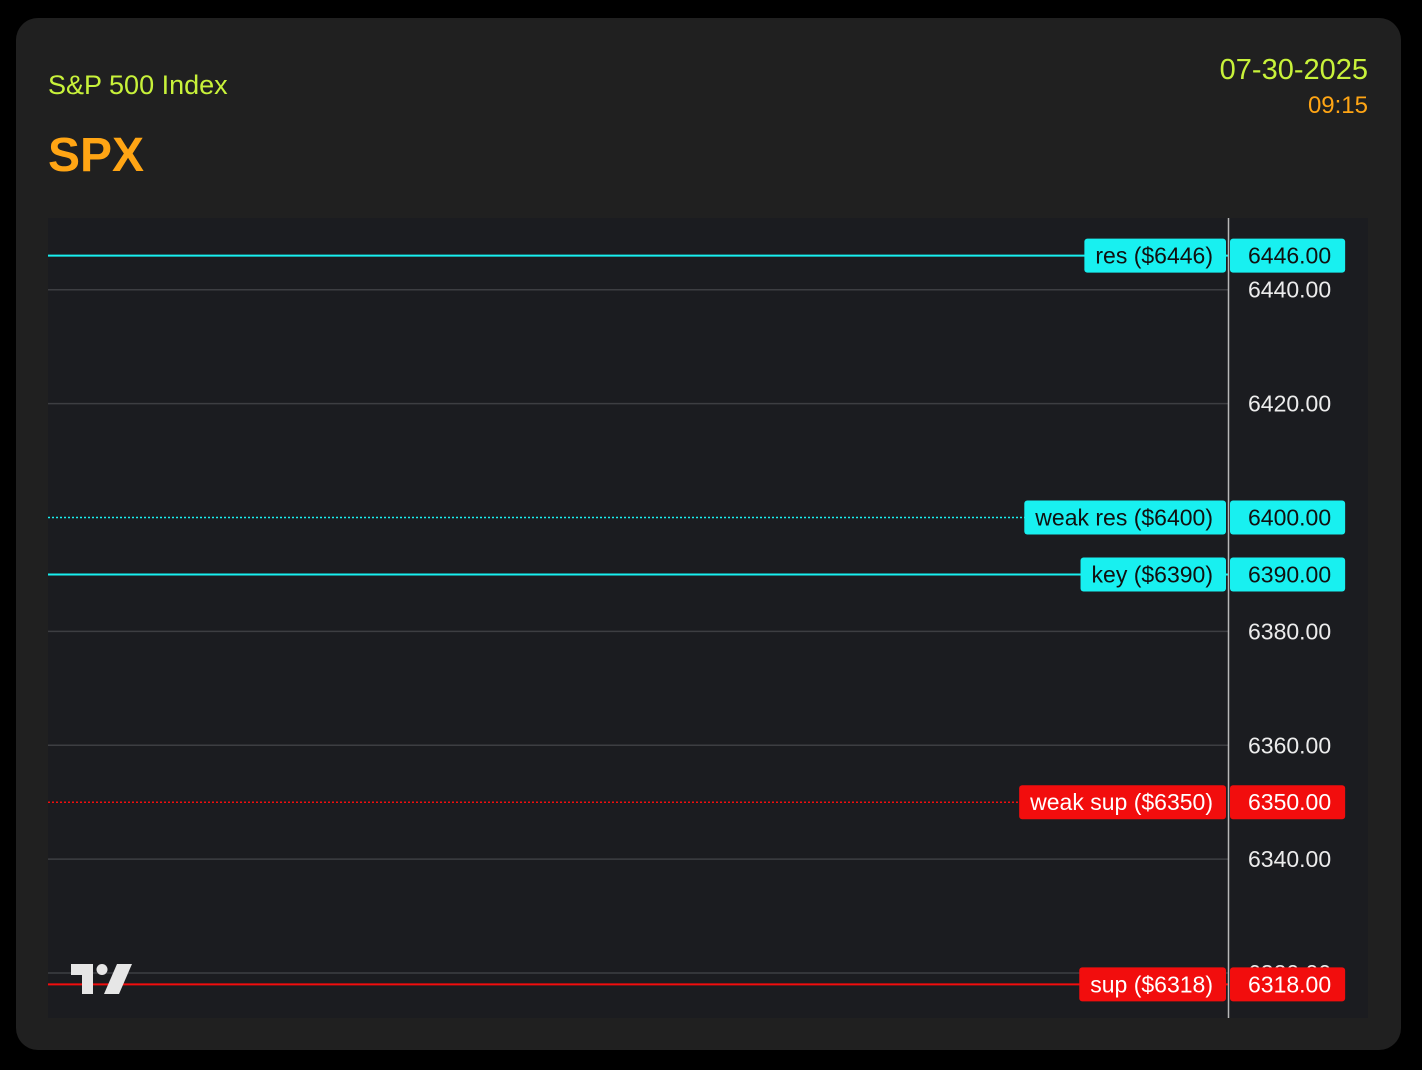 This screenshot has width=1422, height=1070. Describe the element at coordinates (96, 155) in the screenshot. I see `ticker-symbol: SPX` at that location.